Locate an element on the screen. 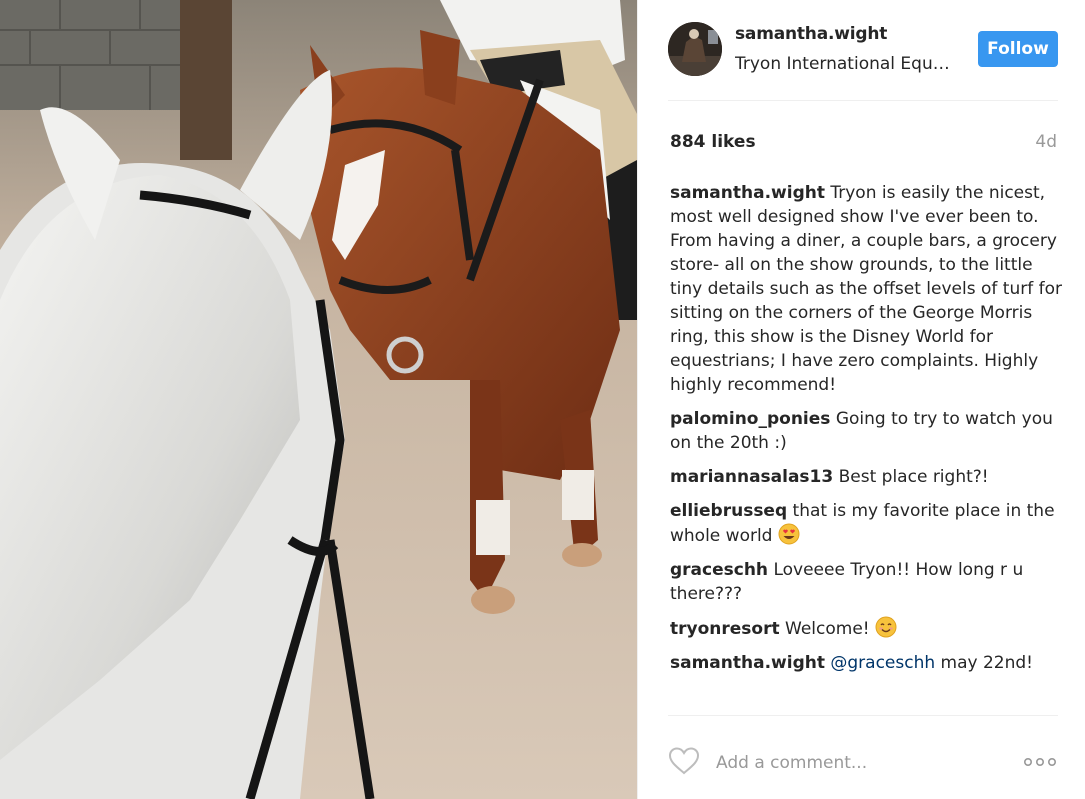 This screenshot has height=799, width=1085. comment-author: mariannasalas13 is located at coordinates (751, 477).